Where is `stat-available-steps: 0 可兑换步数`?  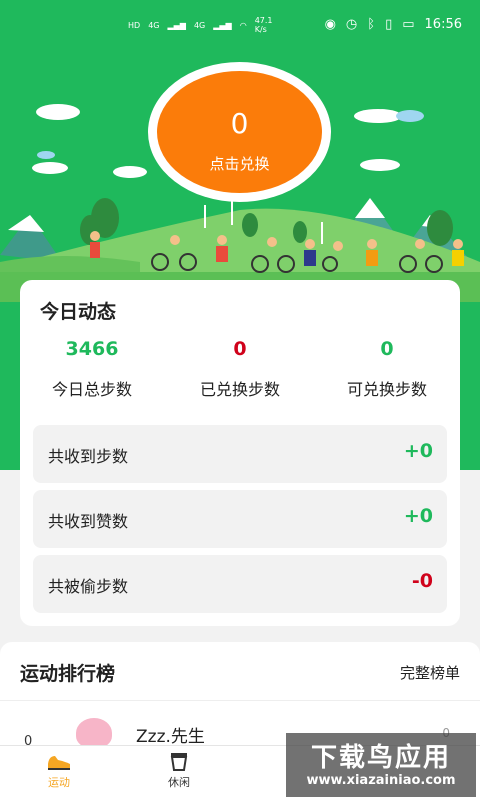
stat-available-steps: 0 可兑换步数 is located at coordinates (387, 369).